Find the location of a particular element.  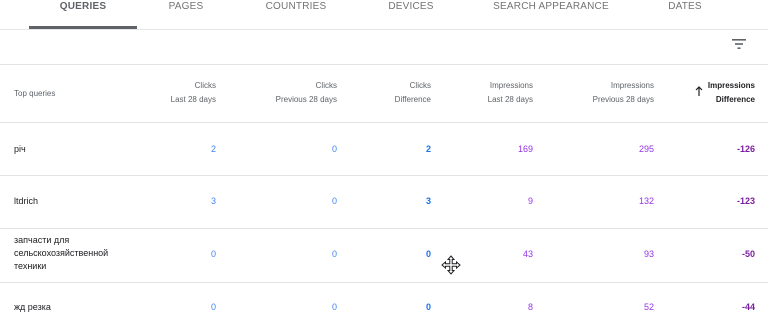

tab-countries: COUNTRIES is located at coordinates (296, 14).